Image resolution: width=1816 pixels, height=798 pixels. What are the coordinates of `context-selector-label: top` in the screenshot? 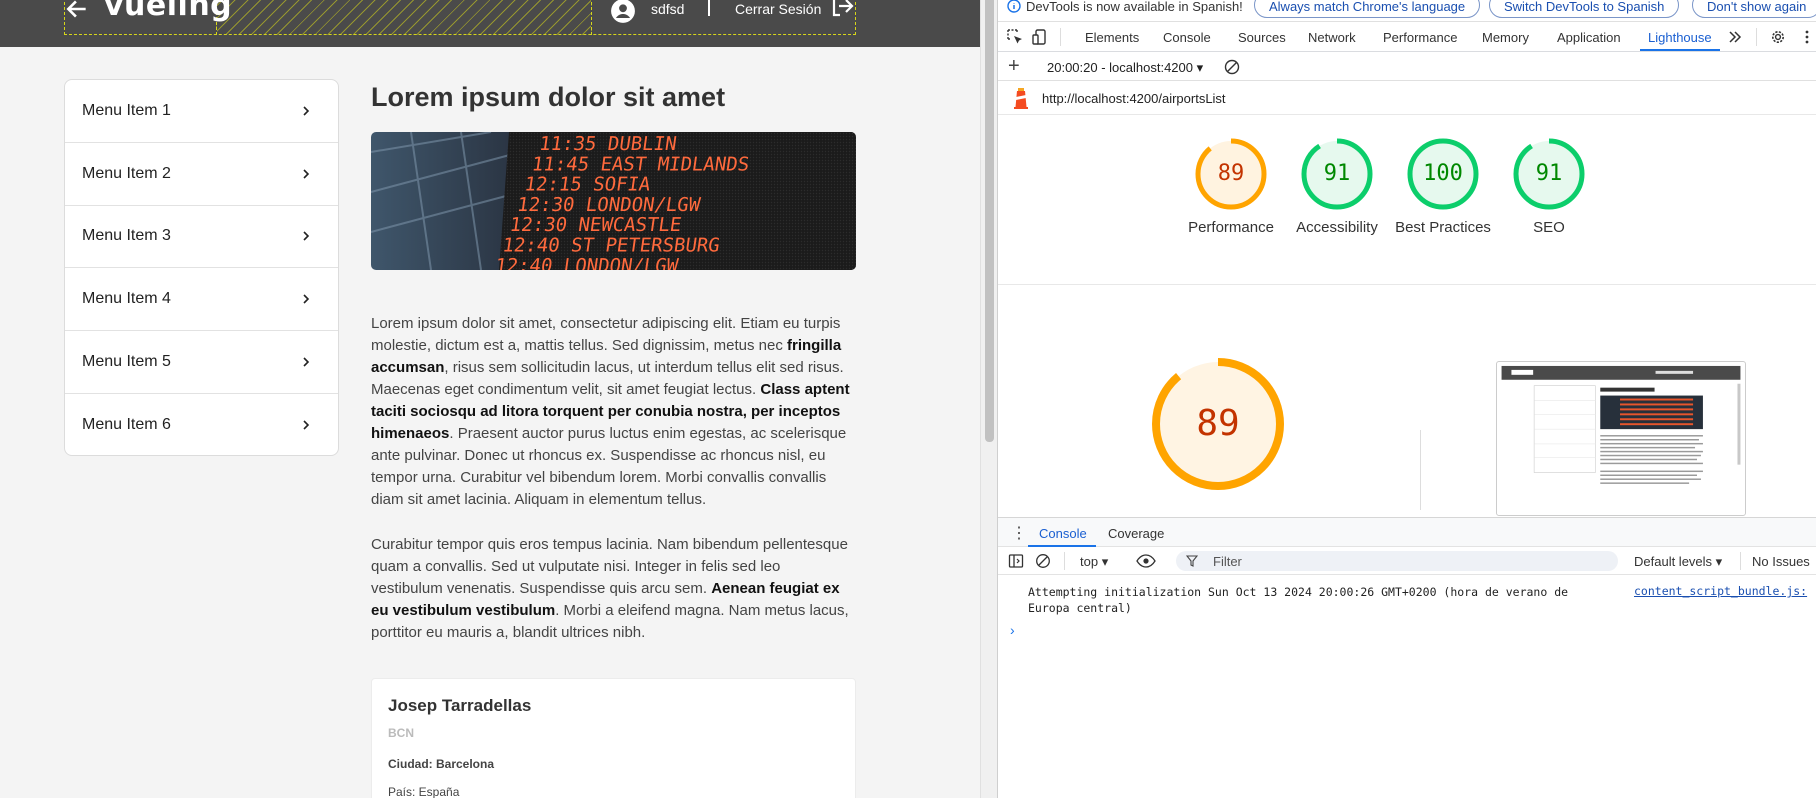 It's located at (1089, 561).